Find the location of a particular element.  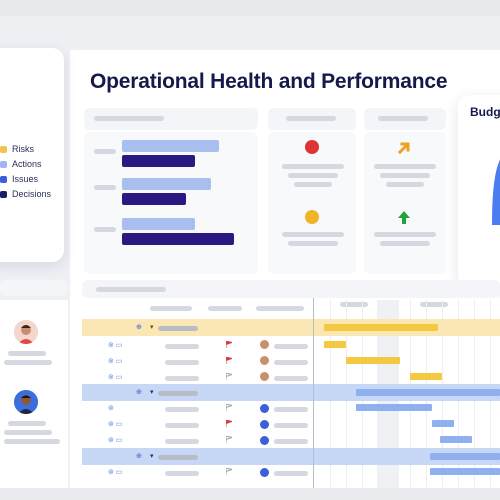

health-status-amber-dot is located at coordinates (312, 217).